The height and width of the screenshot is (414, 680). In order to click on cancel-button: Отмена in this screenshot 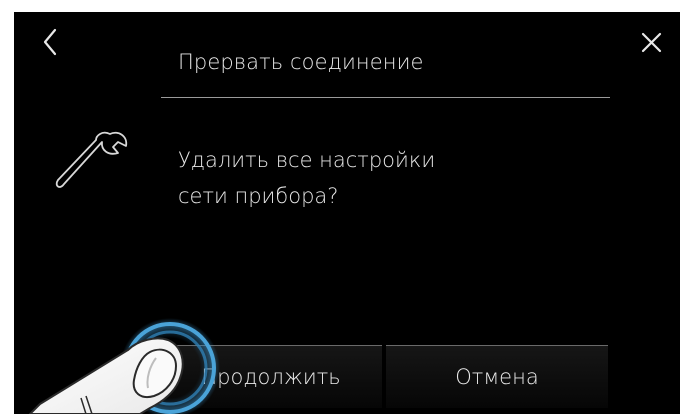, I will do `click(497, 376)`.